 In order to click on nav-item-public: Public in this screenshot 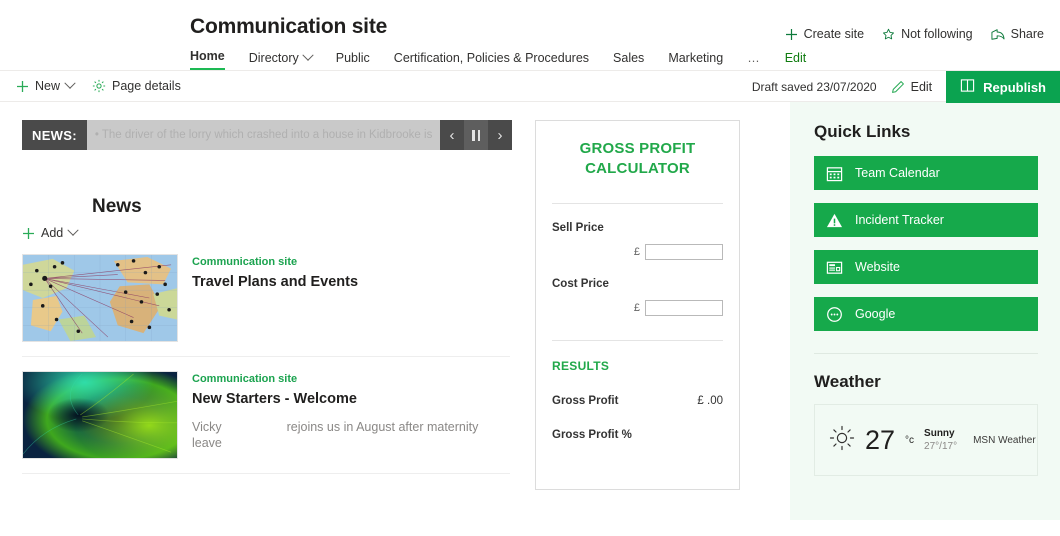, I will do `click(353, 60)`.